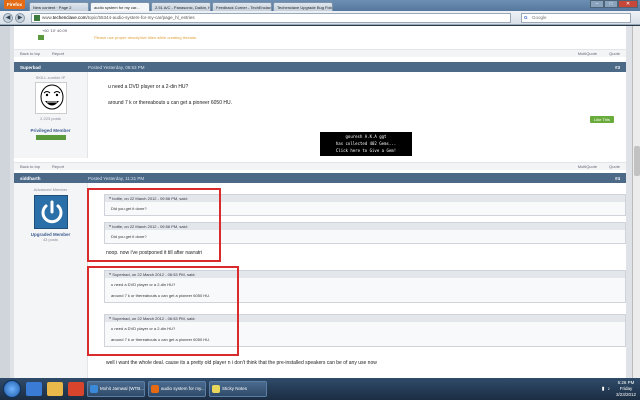 The height and width of the screenshot is (400, 640). What do you see at coordinates (603, 389) in the screenshot?
I see `network-icon: ▮` at bounding box center [603, 389].